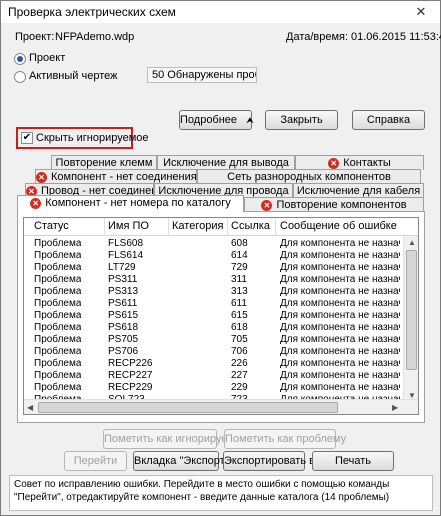 The image size is (441, 516). I want to click on scroll-up-icon: ▲, so click(412, 242).